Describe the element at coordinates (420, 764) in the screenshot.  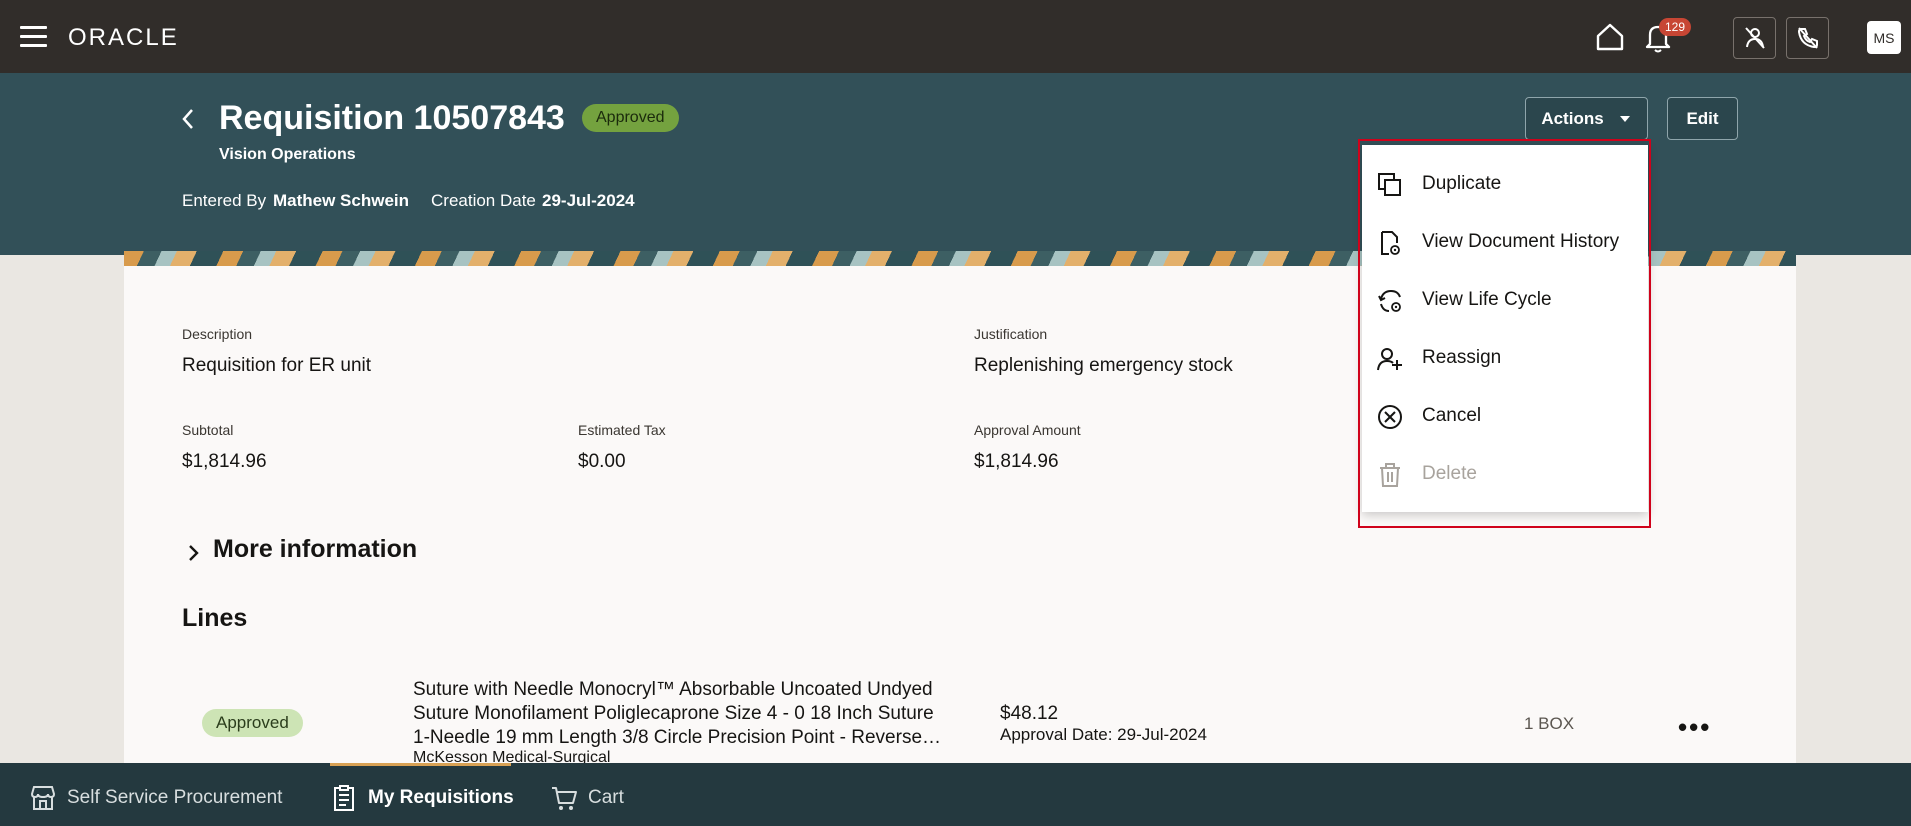
I see `active-tab-indicator` at that location.